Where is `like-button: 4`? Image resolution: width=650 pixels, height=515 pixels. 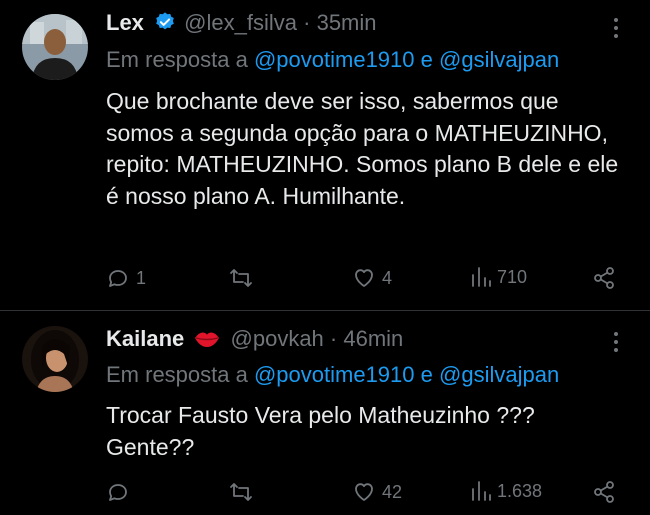 like-button: 4 is located at coordinates (372, 278).